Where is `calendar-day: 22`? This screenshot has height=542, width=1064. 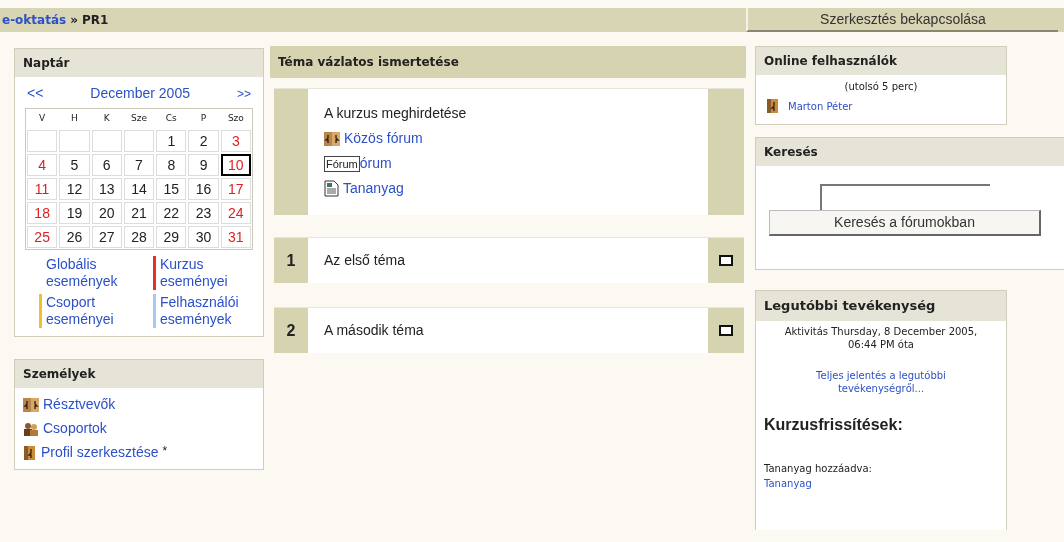
calendar-day: 22 is located at coordinates (171, 213).